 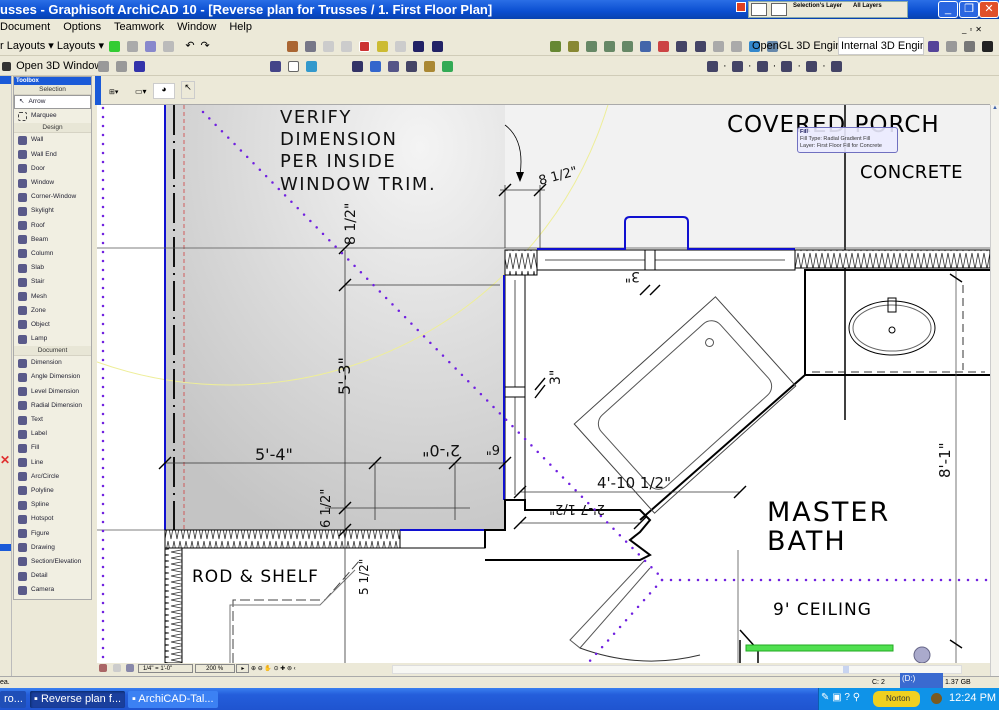 I want to click on zoom-icon, so click(x=736, y=46).